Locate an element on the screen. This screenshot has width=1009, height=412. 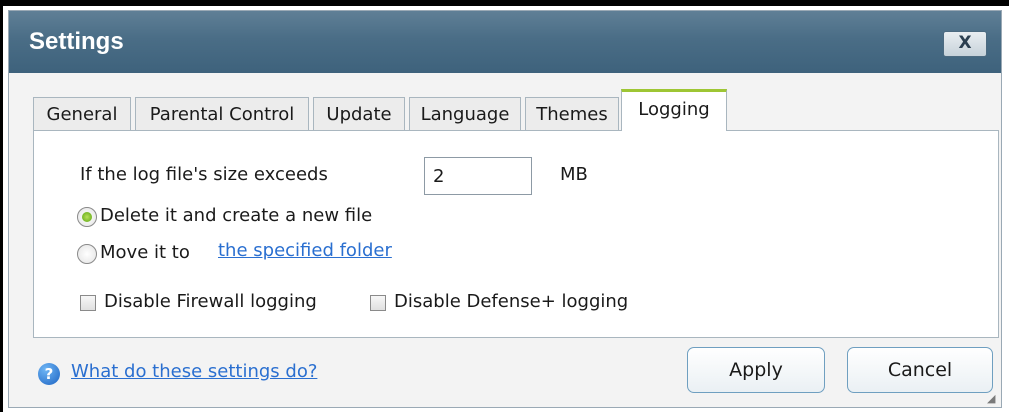
close-button: X is located at coordinates (965, 44).